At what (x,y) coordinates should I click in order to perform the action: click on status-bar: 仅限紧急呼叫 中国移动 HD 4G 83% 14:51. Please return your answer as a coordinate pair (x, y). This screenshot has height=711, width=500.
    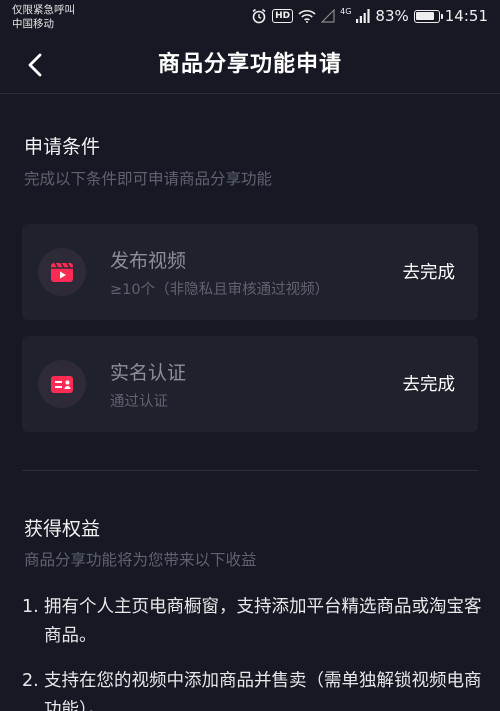
    Looking at the image, I should click on (250, 18).